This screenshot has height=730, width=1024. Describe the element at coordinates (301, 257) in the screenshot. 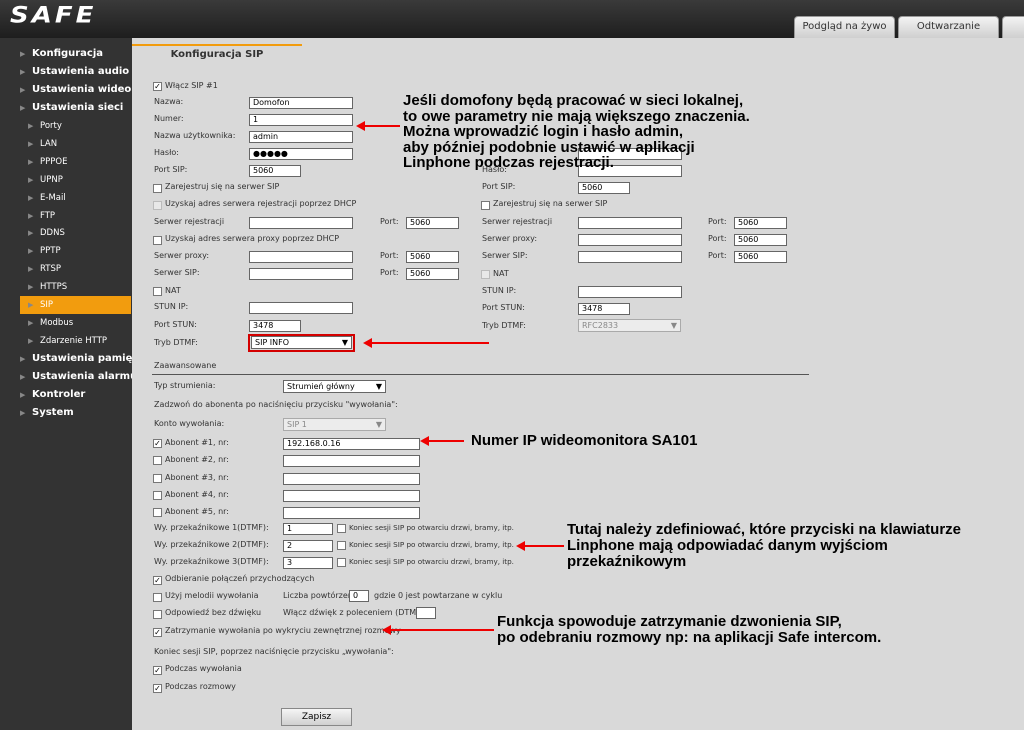

I see `proxy-input` at that location.